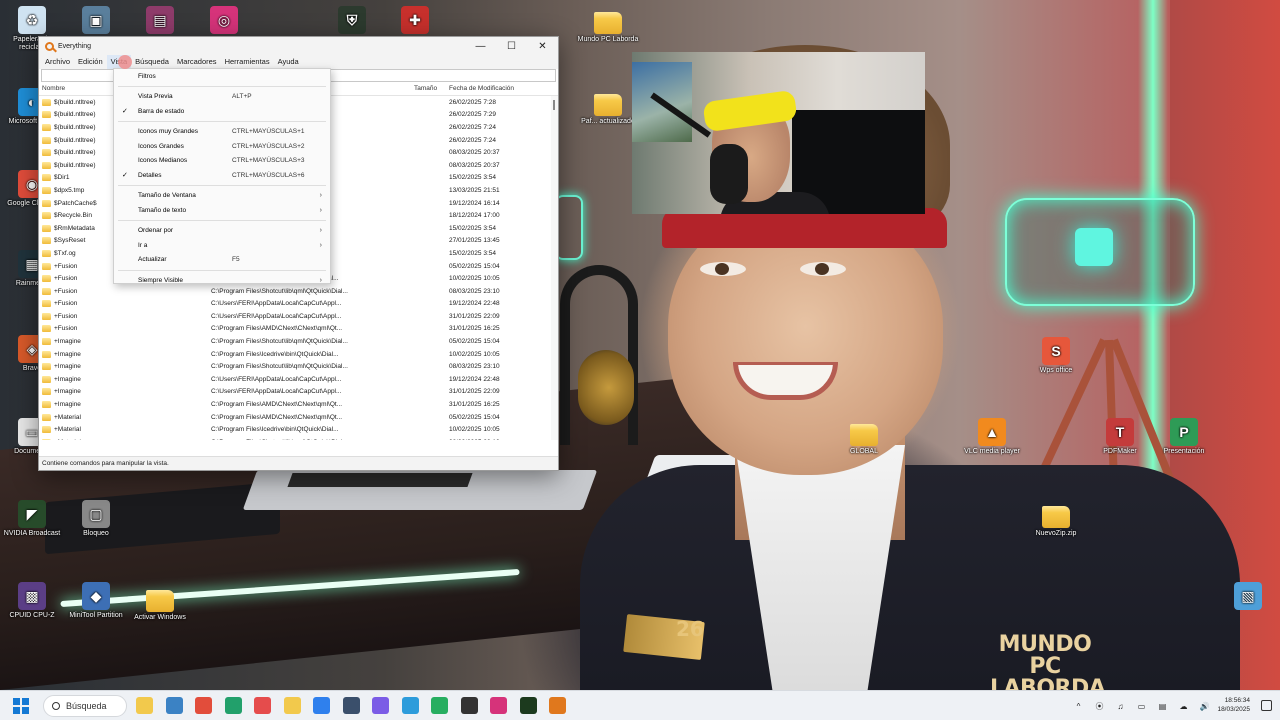 The image size is (1280, 720). Describe the element at coordinates (480, 46) in the screenshot. I see `minimize-button: —` at that location.